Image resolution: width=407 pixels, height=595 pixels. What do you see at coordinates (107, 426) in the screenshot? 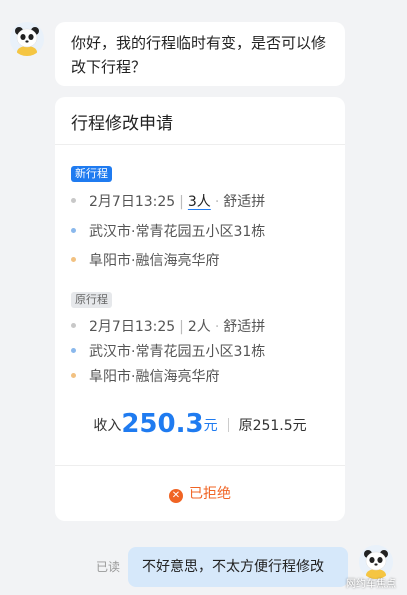
I see `income-label: 收入` at bounding box center [107, 426].